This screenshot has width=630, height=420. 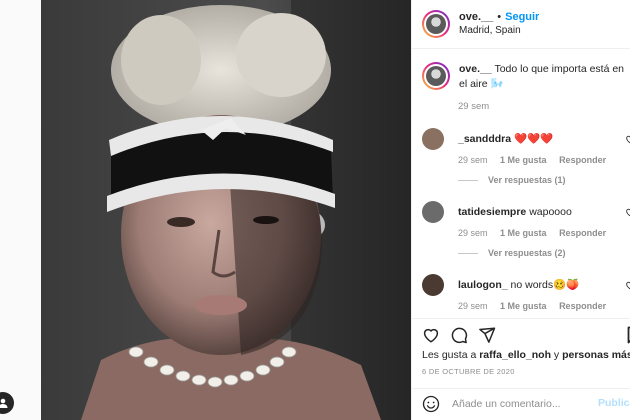 What do you see at coordinates (517, 404) in the screenshot?
I see `comment-input` at bounding box center [517, 404].